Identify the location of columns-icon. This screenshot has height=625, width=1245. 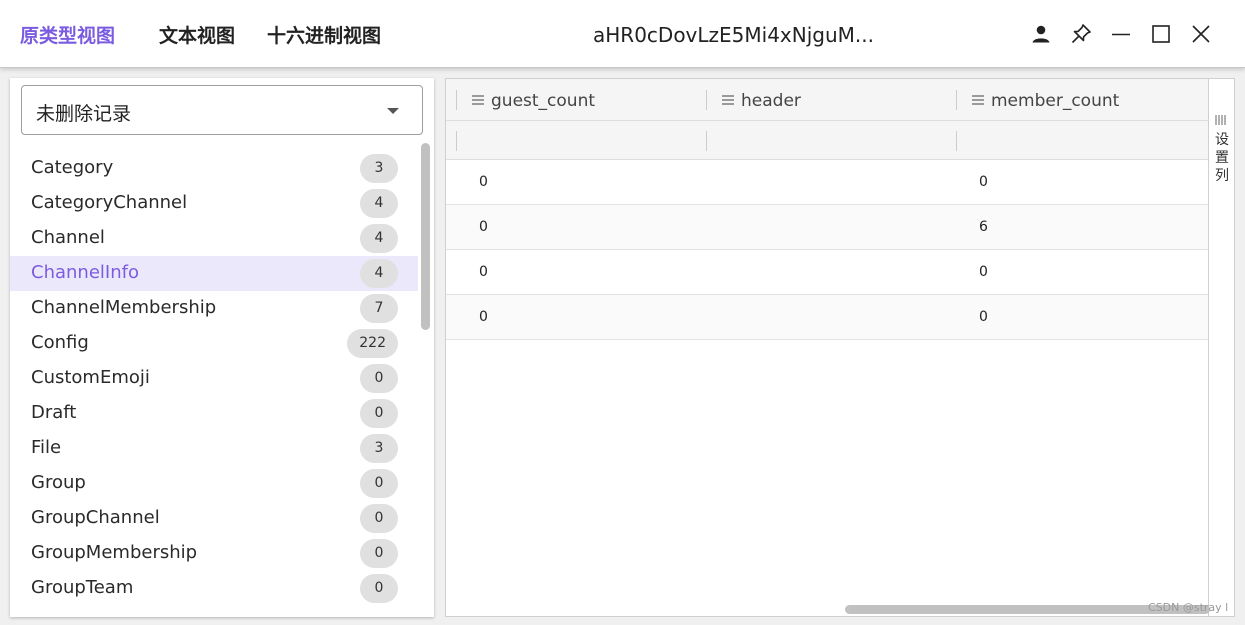
(1220, 120).